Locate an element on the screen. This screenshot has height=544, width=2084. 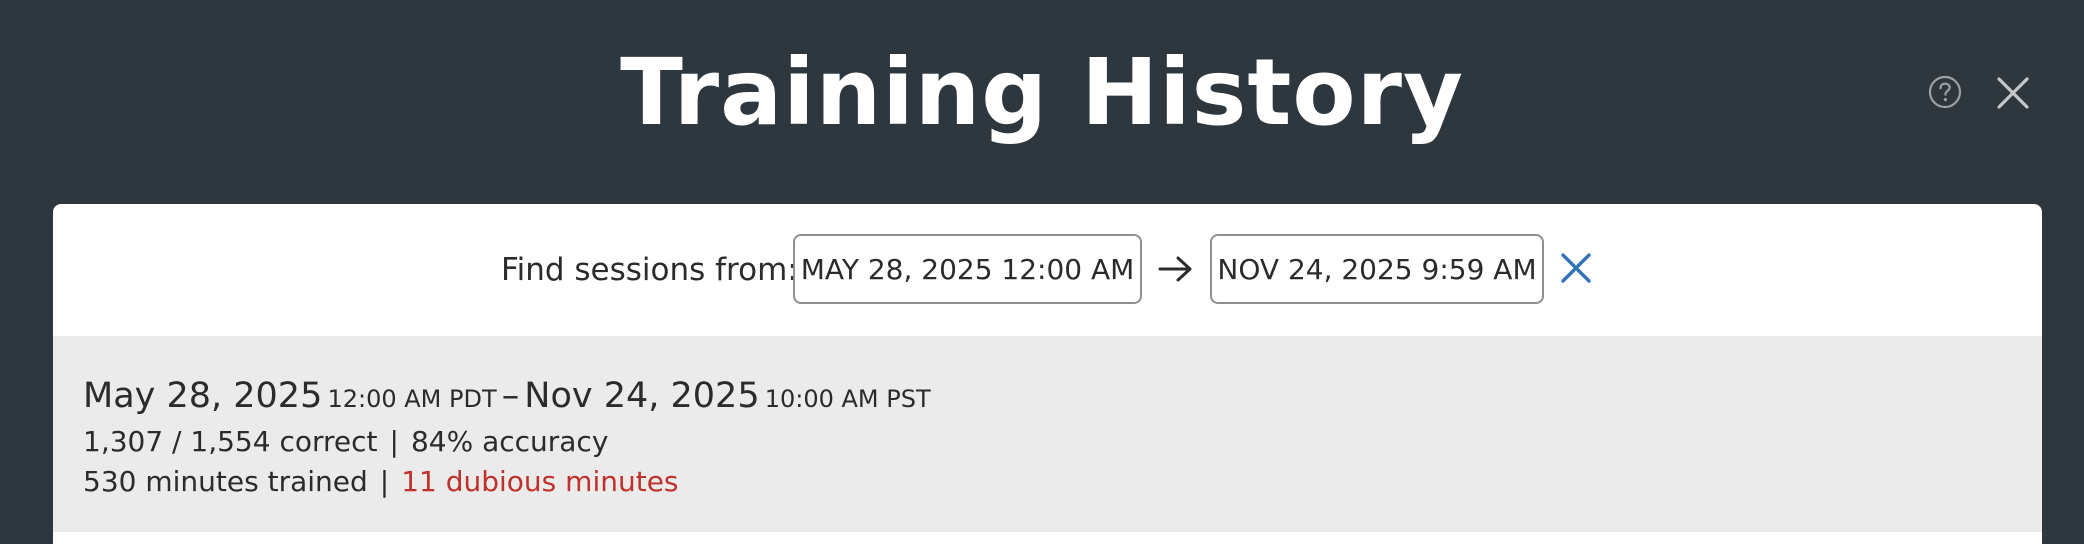
arrow-right-icon is located at coordinates (1175, 269).